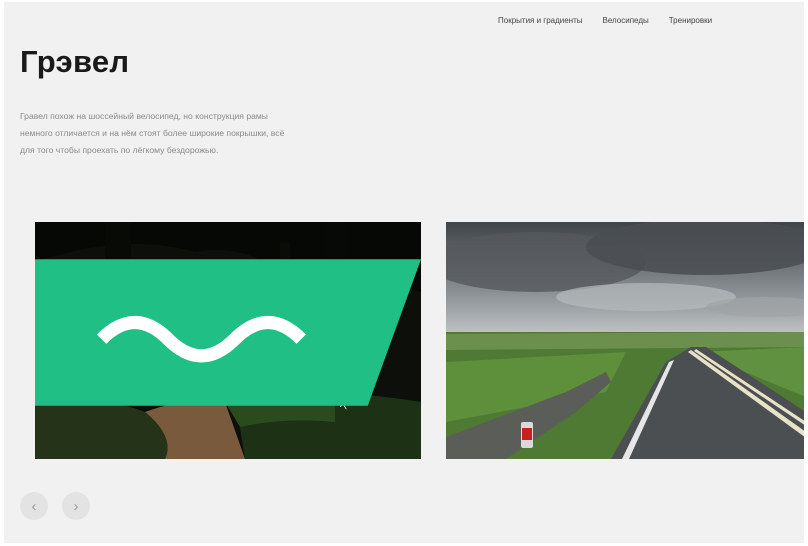 This screenshot has height=546, width=808. I want to click on slider-controls: ‹ ›, so click(55, 506).